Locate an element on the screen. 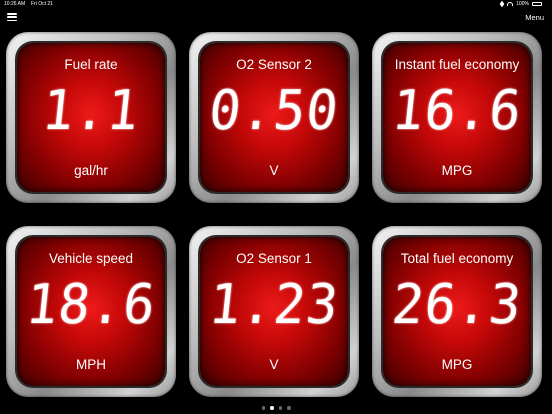  gauge-face: Total fuel economy 26.3 MPG is located at coordinates (457, 311).